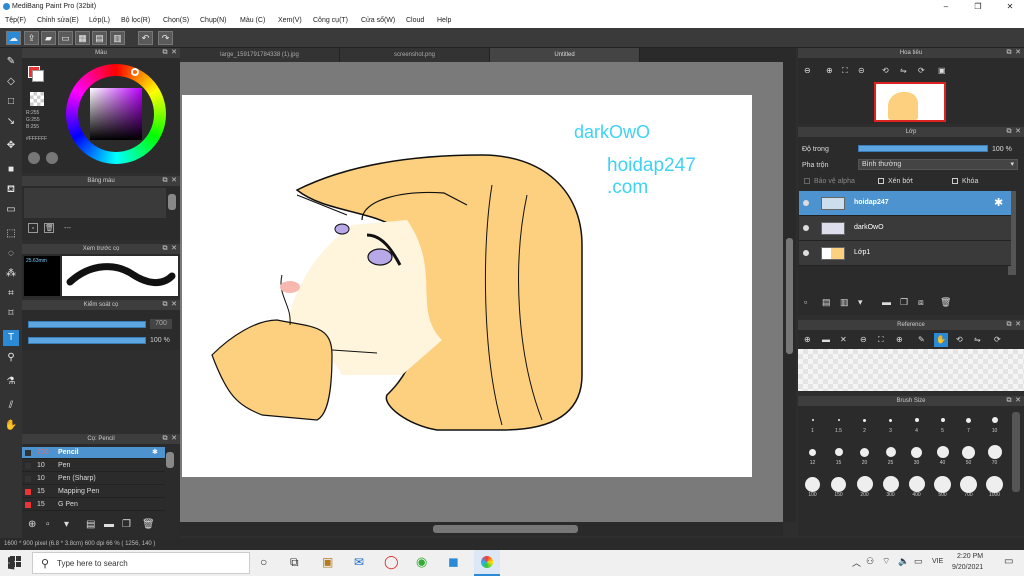 The height and width of the screenshot is (576, 1024). What do you see at coordinates (890, 455) in the screenshot?
I see `brush-size-option: 25` at bounding box center [890, 455].